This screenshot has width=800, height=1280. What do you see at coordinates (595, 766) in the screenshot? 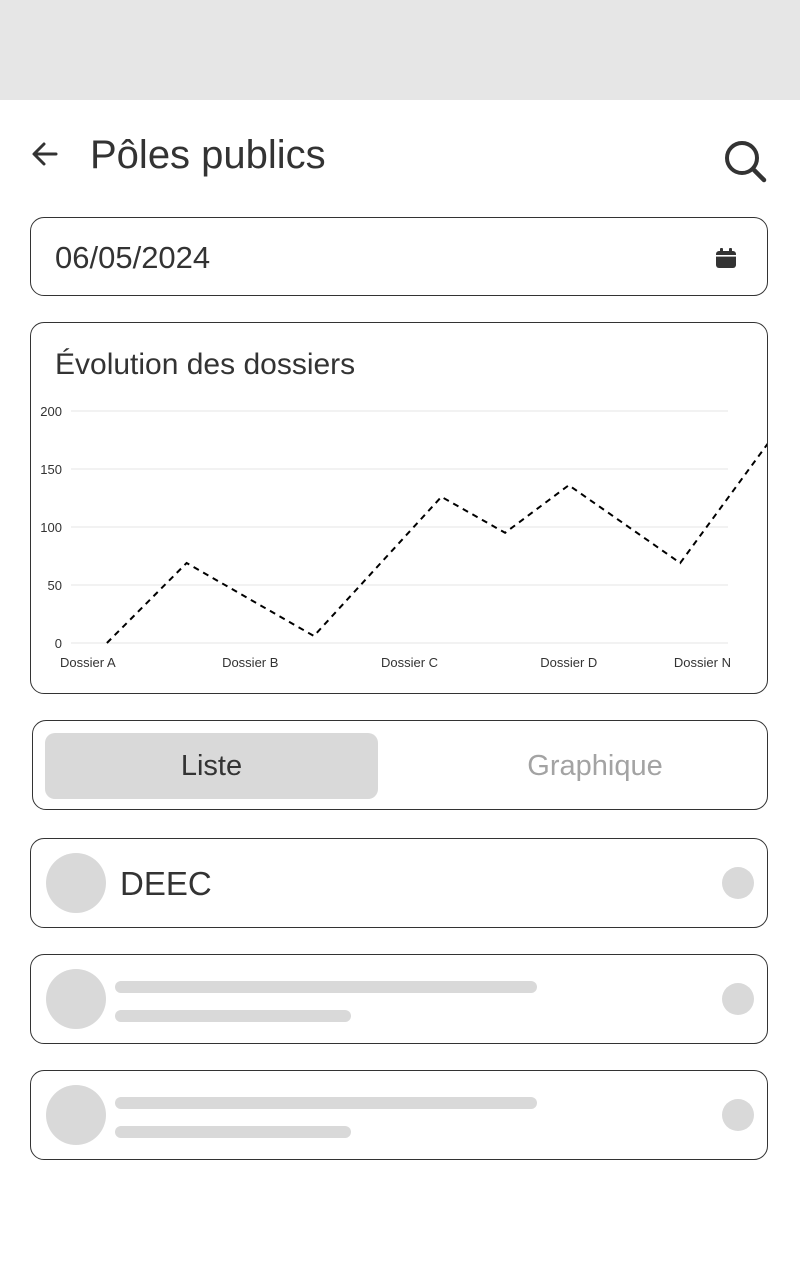
I see `tab-graphique: Graphique` at bounding box center [595, 766].